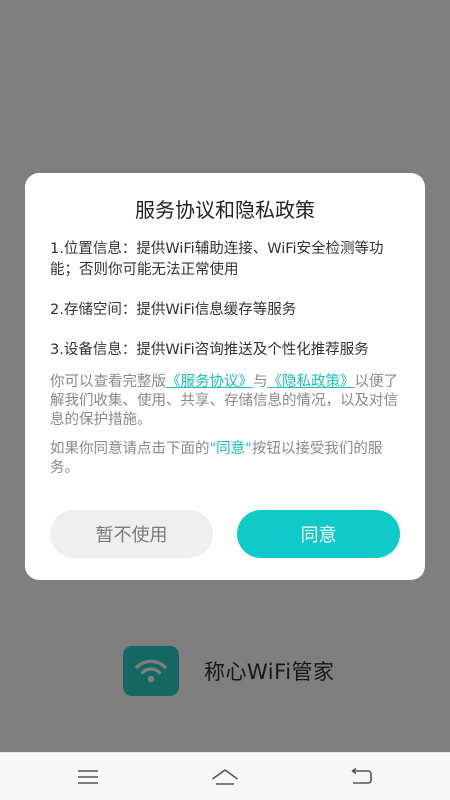 This screenshot has height=800, width=450. I want to click on service-agreement-link: 《服务协议》, so click(209, 382).